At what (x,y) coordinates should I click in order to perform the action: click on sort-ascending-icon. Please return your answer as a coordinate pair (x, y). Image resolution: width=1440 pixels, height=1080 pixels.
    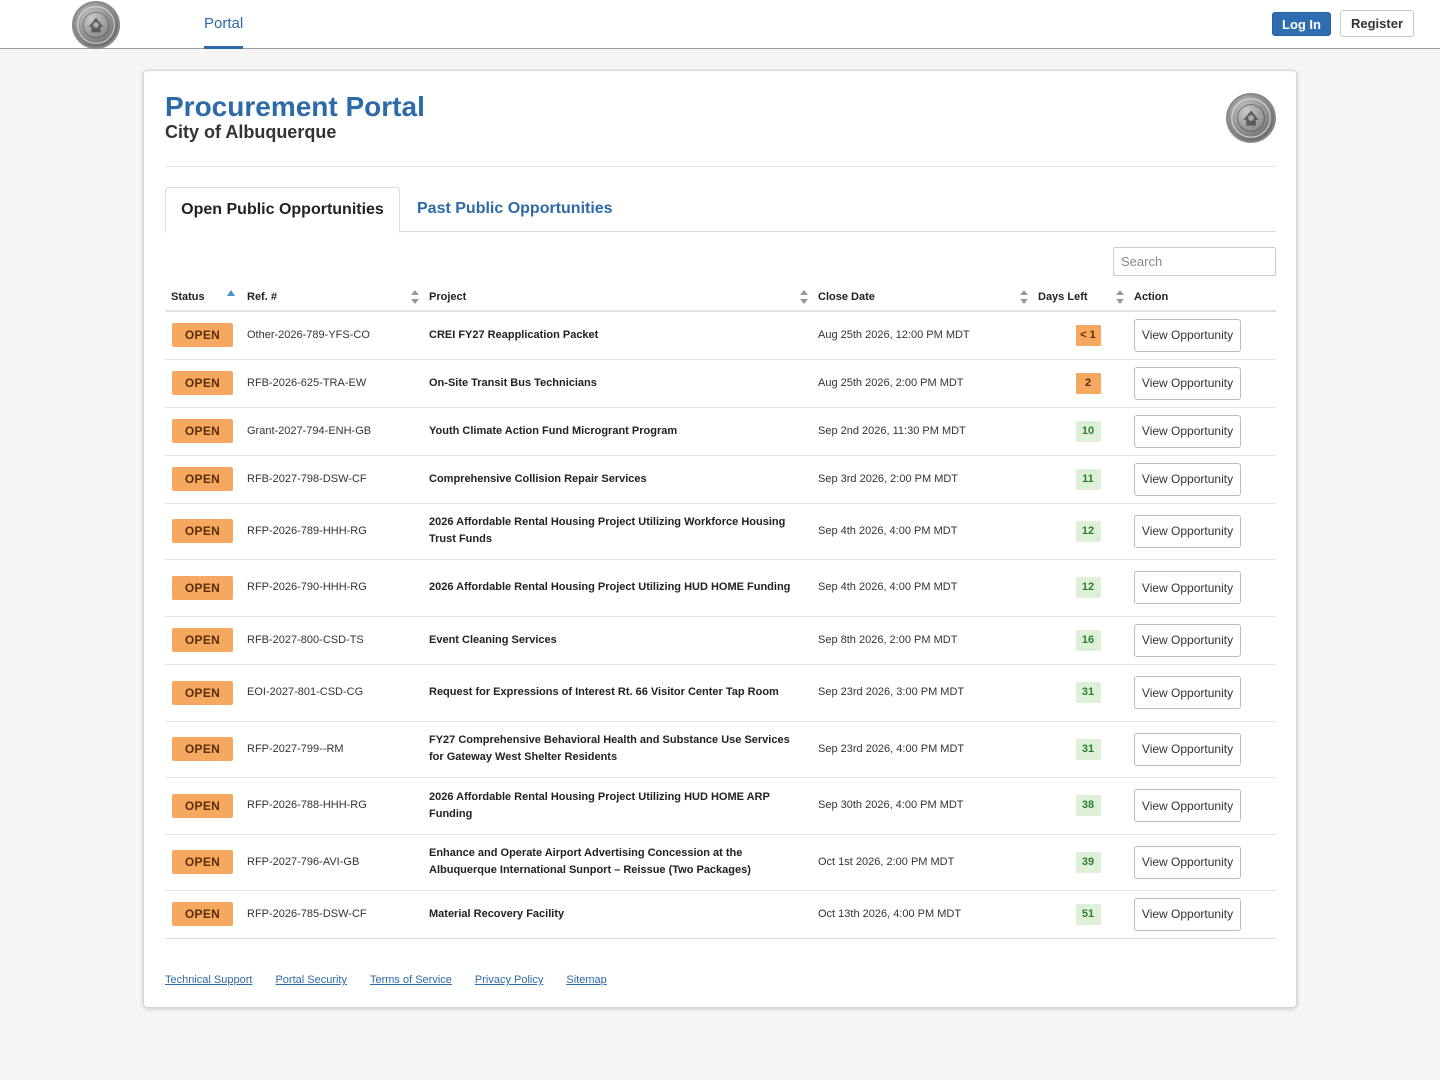
    Looking at the image, I should click on (231, 293).